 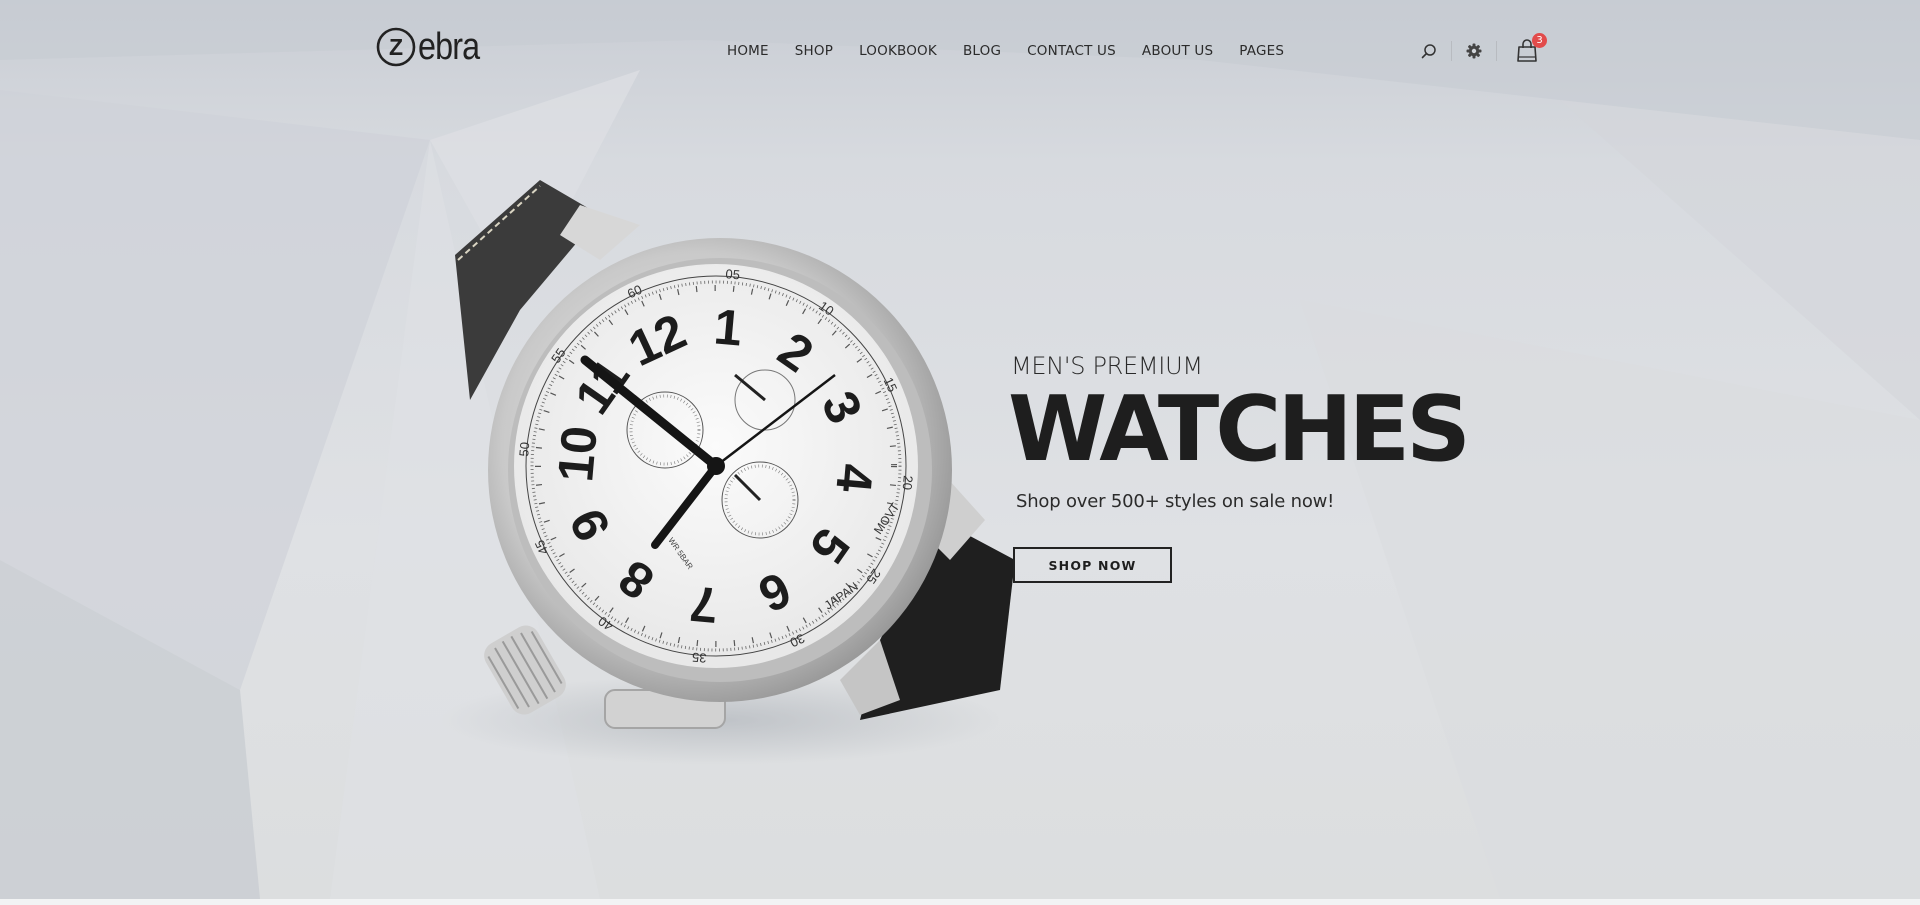 What do you see at coordinates (1429, 51) in the screenshot?
I see `search-icon` at bounding box center [1429, 51].